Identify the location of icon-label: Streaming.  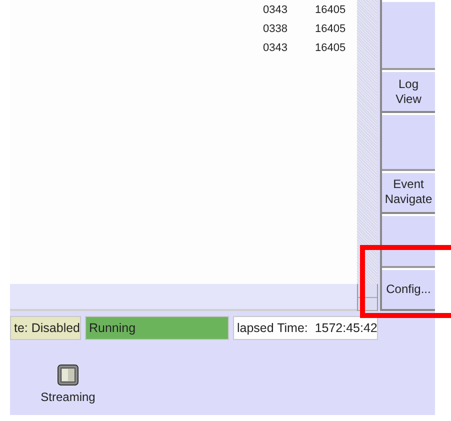
(68, 397).